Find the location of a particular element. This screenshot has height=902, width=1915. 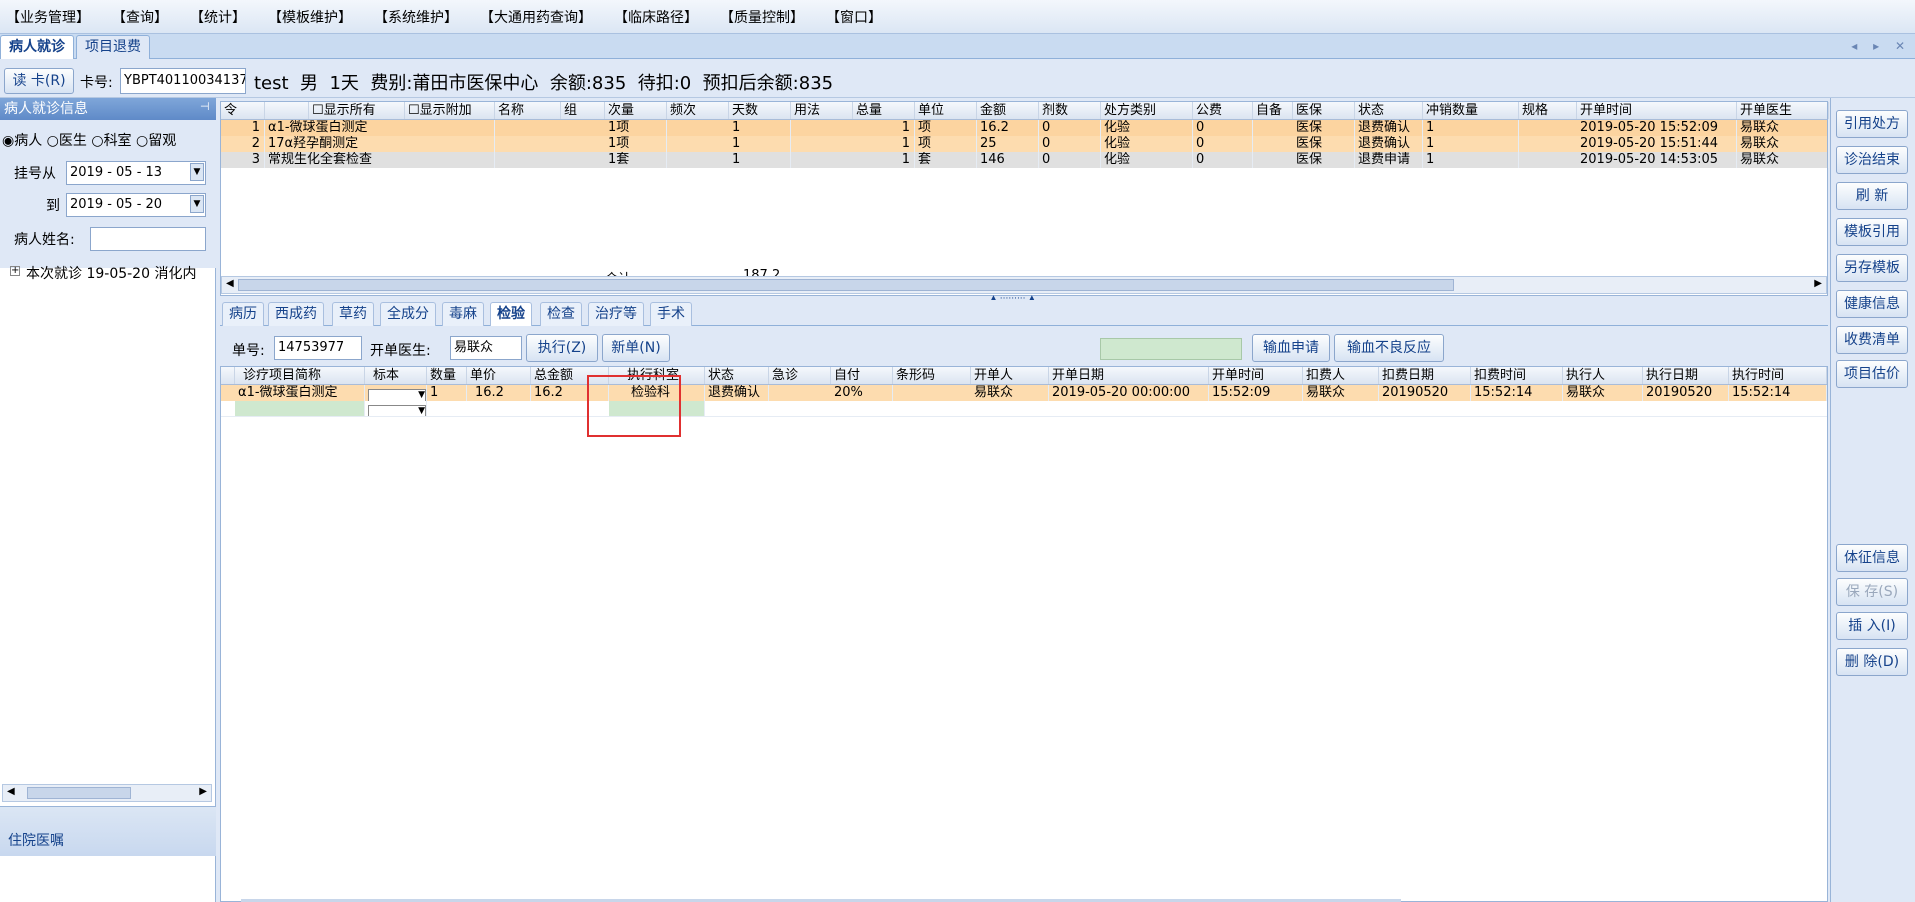

cell-time: 2019-05-20 15:51:44 is located at coordinates (1657, 144).